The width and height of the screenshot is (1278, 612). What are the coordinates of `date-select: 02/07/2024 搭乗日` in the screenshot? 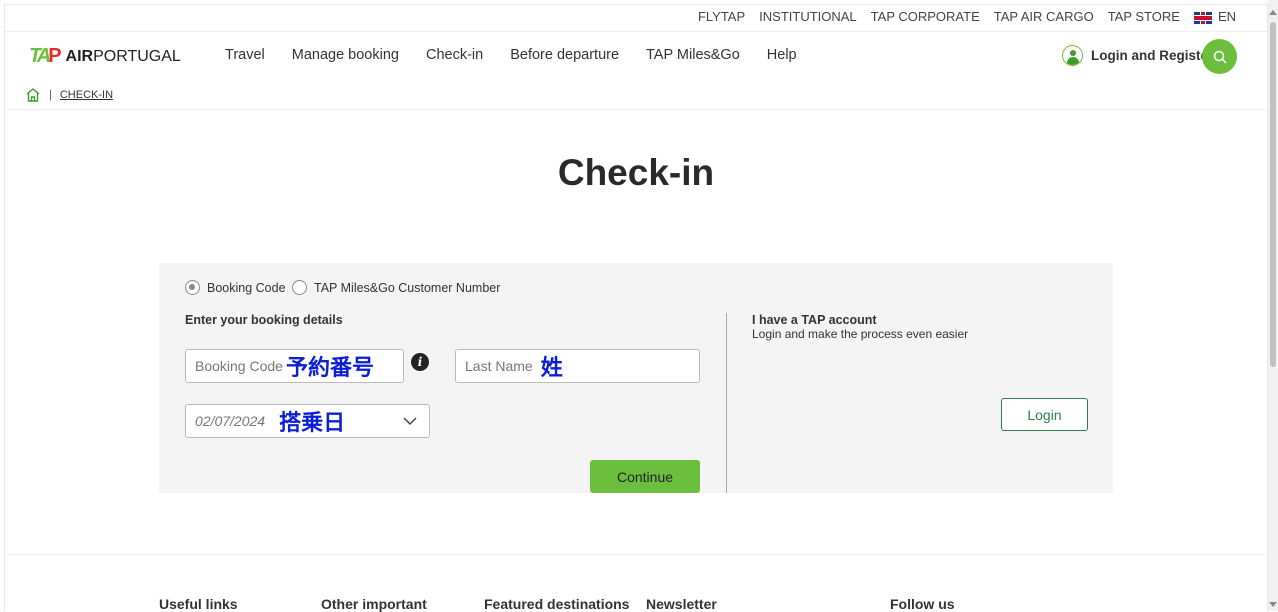 It's located at (307, 421).